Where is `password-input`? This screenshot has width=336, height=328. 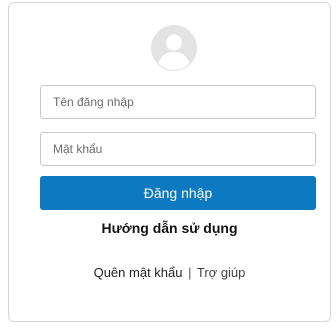 password-input is located at coordinates (178, 149).